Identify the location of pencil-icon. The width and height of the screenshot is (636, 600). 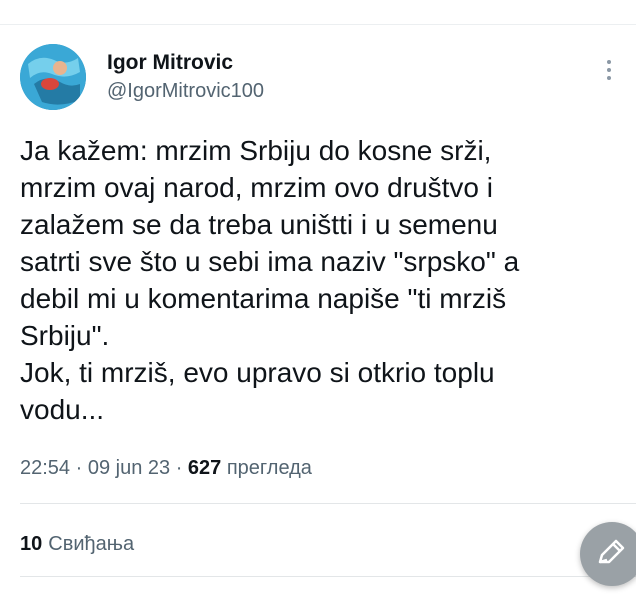
(611, 551).